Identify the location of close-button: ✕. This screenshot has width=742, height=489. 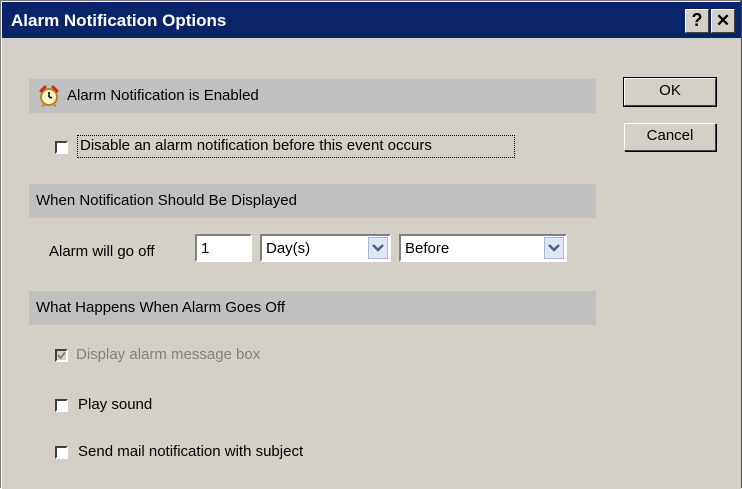
(723, 21).